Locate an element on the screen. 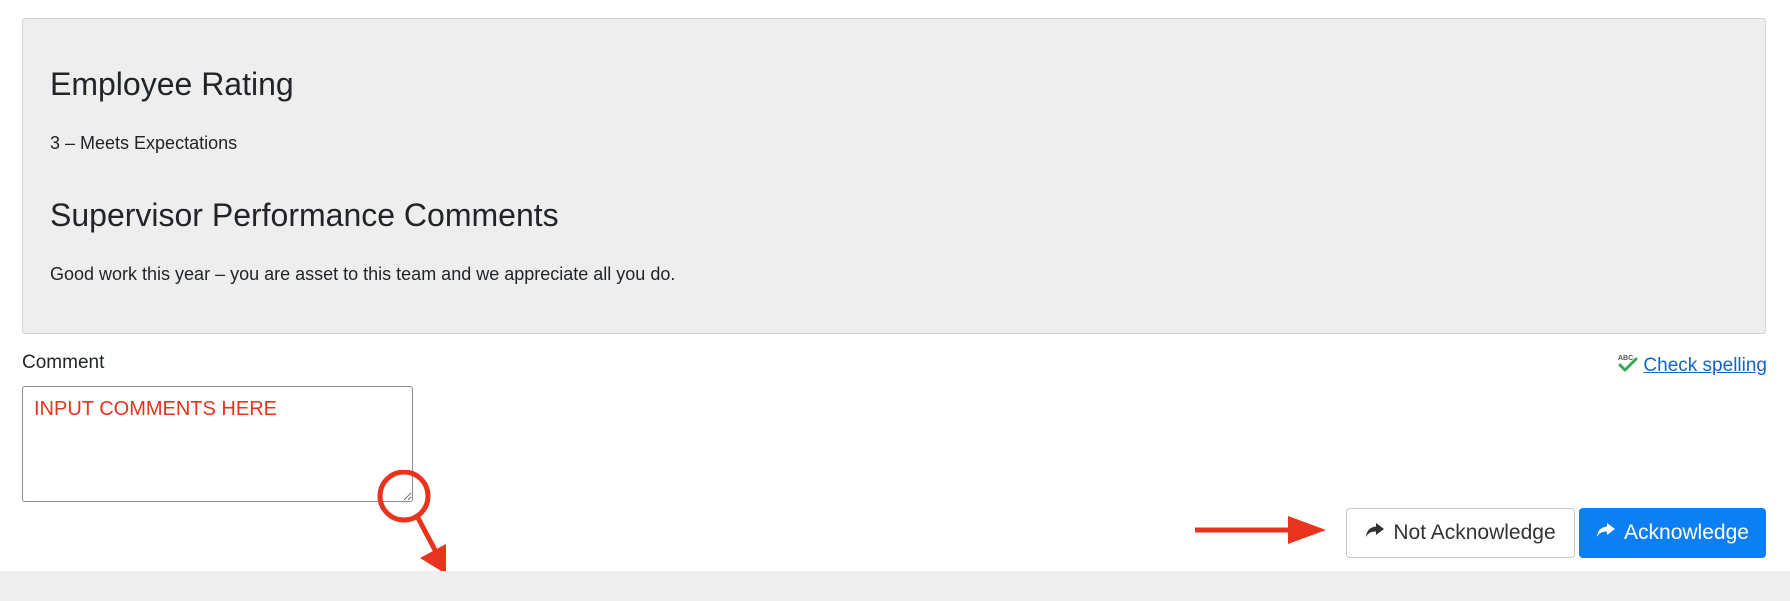 Image resolution: width=1790 pixels, height=601 pixels. resize-handle-annotation is located at coordinates (411, 522).